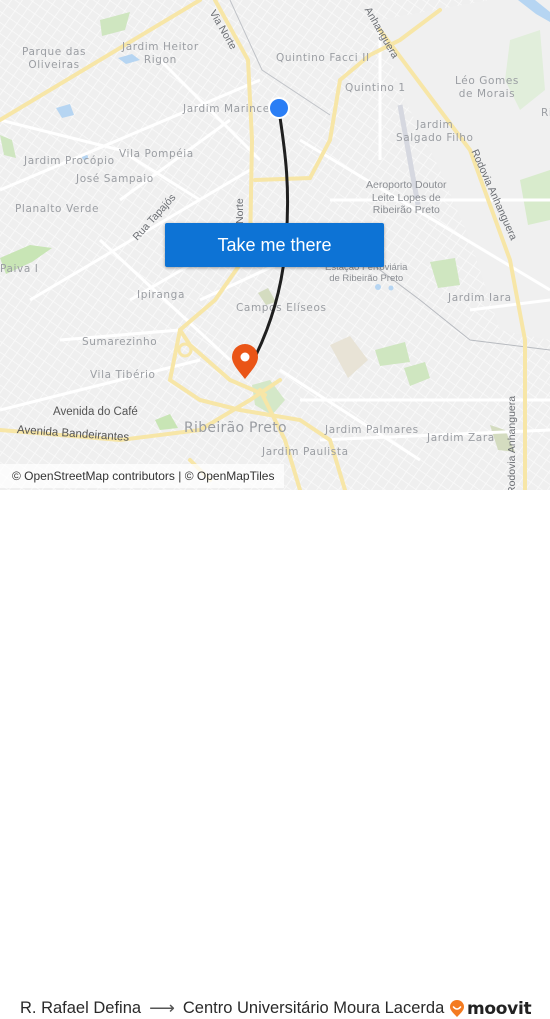  Describe the element at coordinates (480, 298) in the screenshot. I see `place-label: Jardim Iara` at that location.